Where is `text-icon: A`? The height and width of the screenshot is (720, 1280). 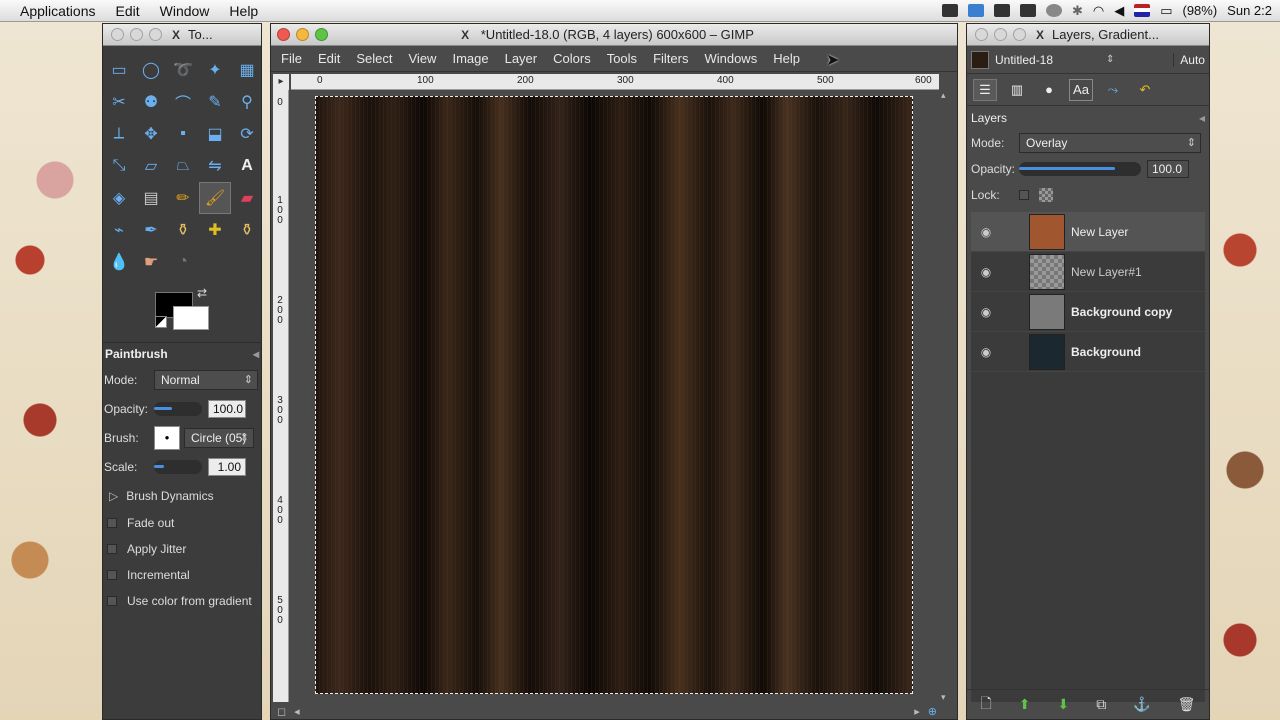 text-icon: A is located at coordinates (247, 166).